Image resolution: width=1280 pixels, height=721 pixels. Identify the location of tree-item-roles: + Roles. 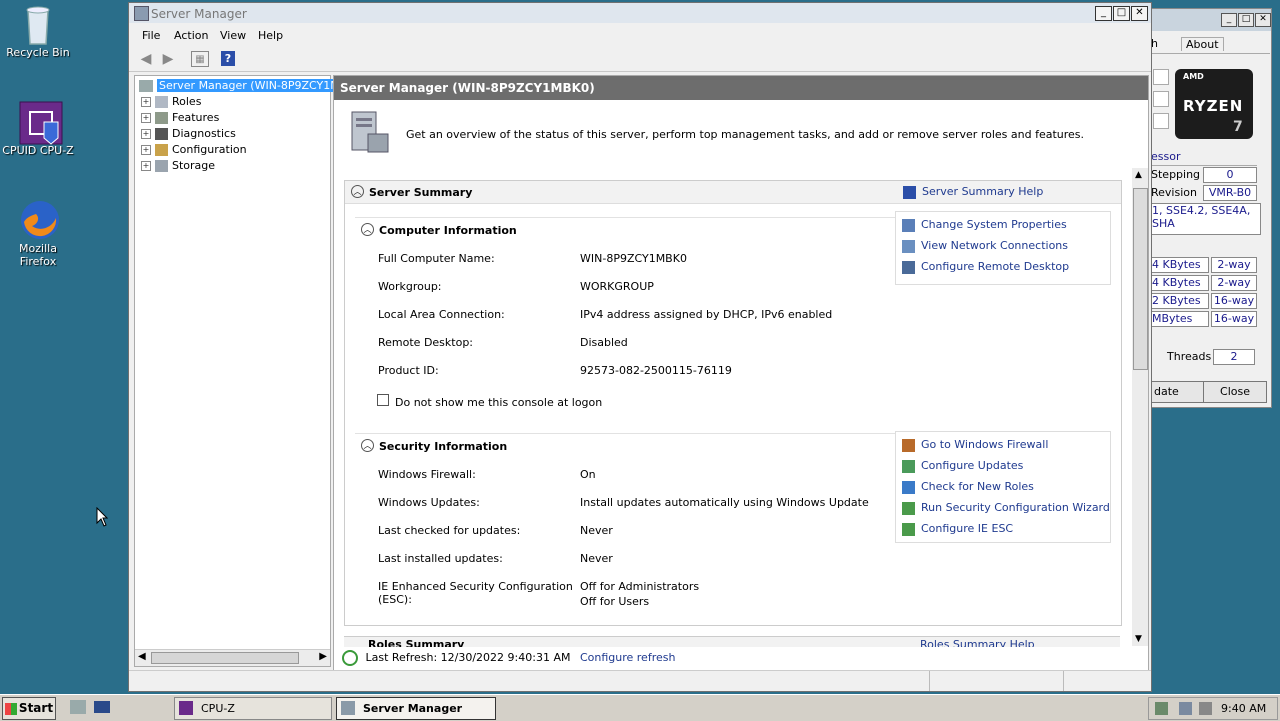
(171, 102).